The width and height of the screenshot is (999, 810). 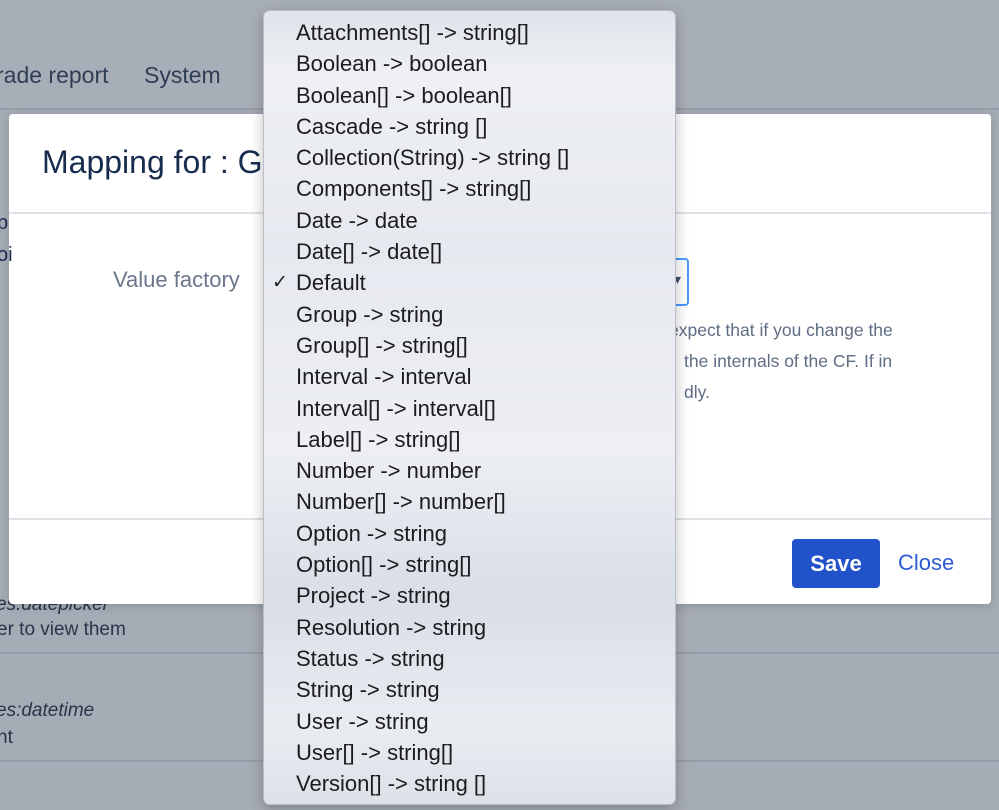 What do you see at coordinates (469, 658) in the screenshot?
I see `dropdown-option: Status -> string` at bounding box center [469, 658].